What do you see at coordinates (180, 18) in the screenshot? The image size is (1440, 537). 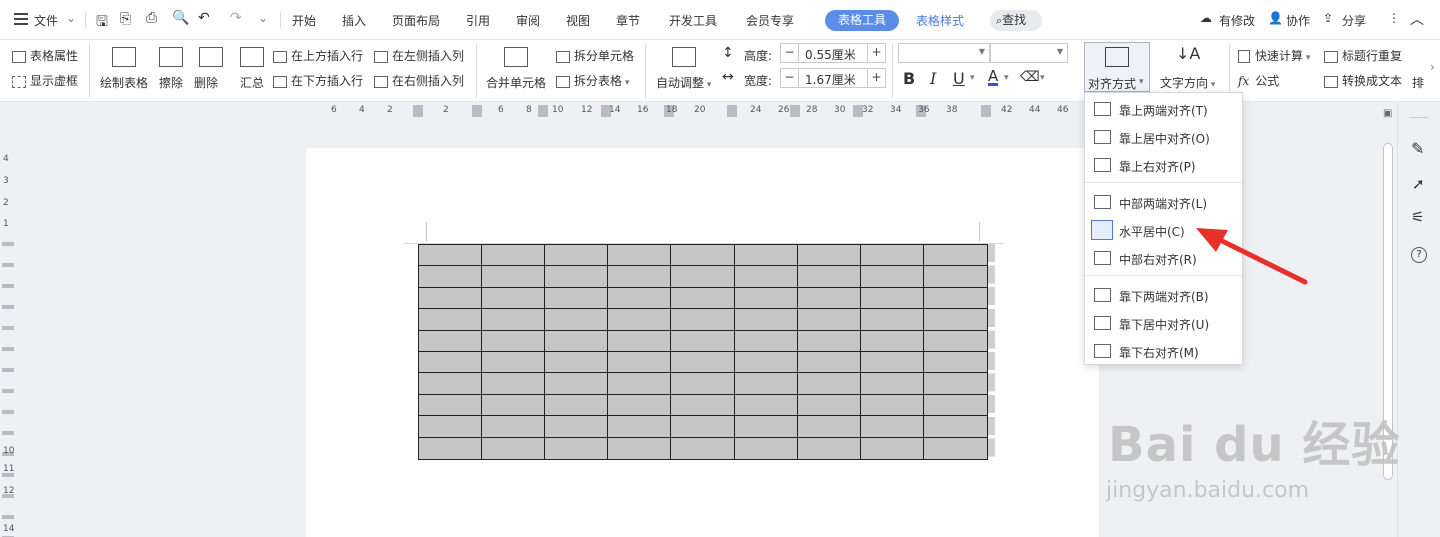 I see `print-preview-icon: 🔍` at bounding box center [180, 18].